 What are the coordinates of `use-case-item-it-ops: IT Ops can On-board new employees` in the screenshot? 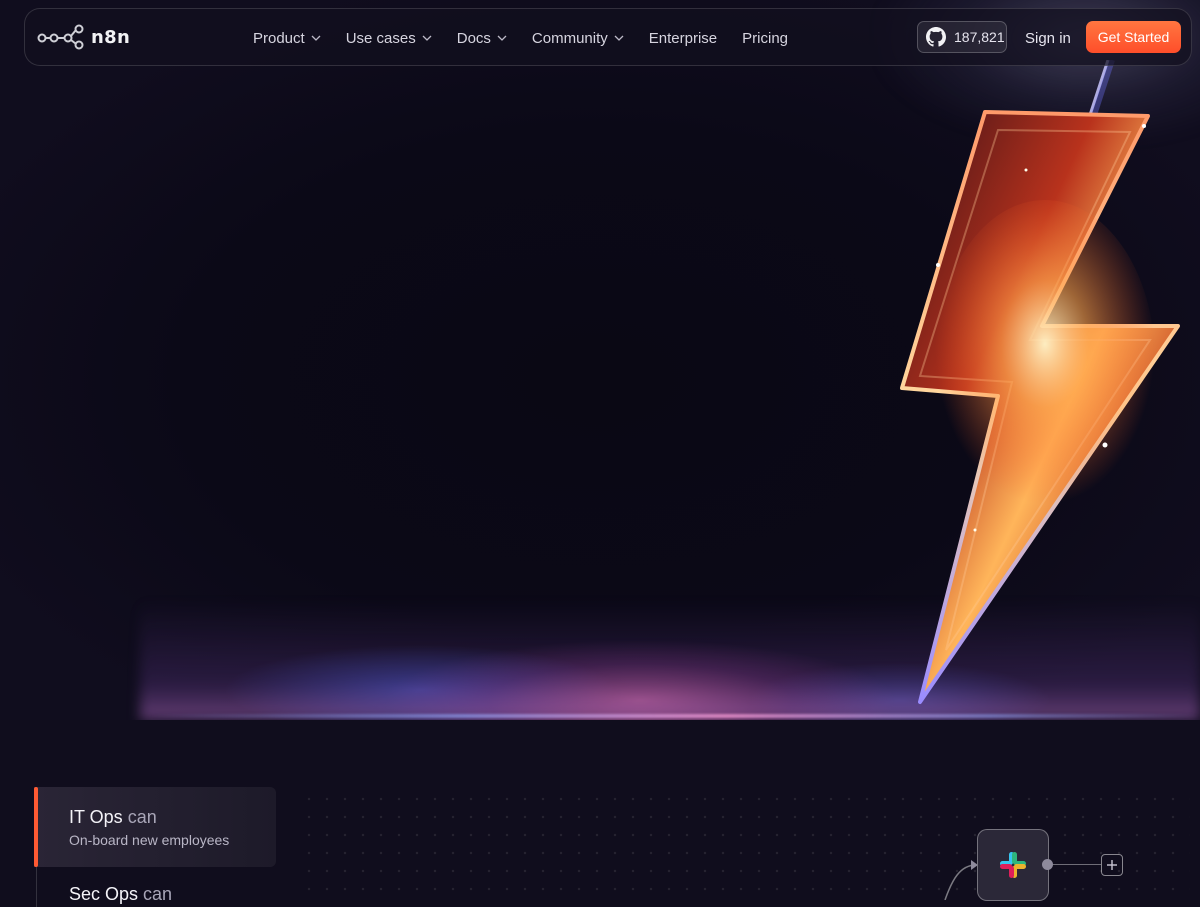 It's located at (155, 827).